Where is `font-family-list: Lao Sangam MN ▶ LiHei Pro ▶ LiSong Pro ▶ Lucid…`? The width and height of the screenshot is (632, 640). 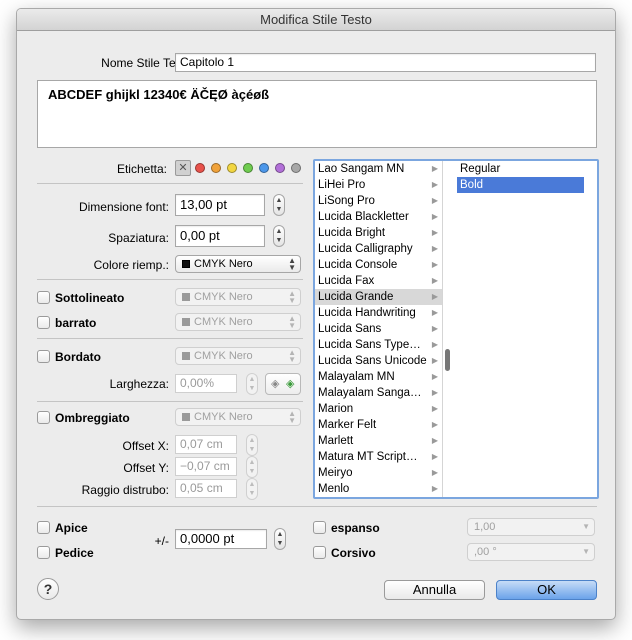 font-family-list: Lao Sangam MN ▶ LiHei Pro ▶ LiSong Pro ▶ Lucid… is located at coordinates (379, 329).